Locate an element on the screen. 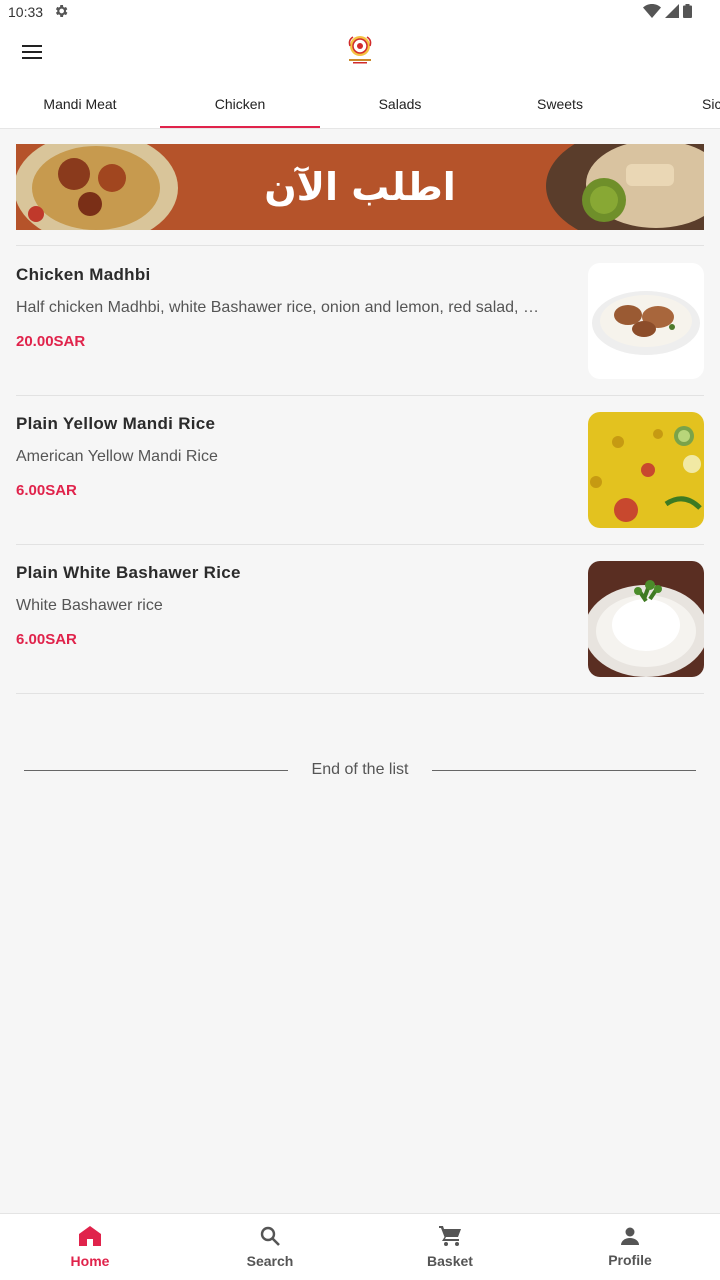  tab-mandi-meat: Mandi Meat is located at coordinates (80, 104).